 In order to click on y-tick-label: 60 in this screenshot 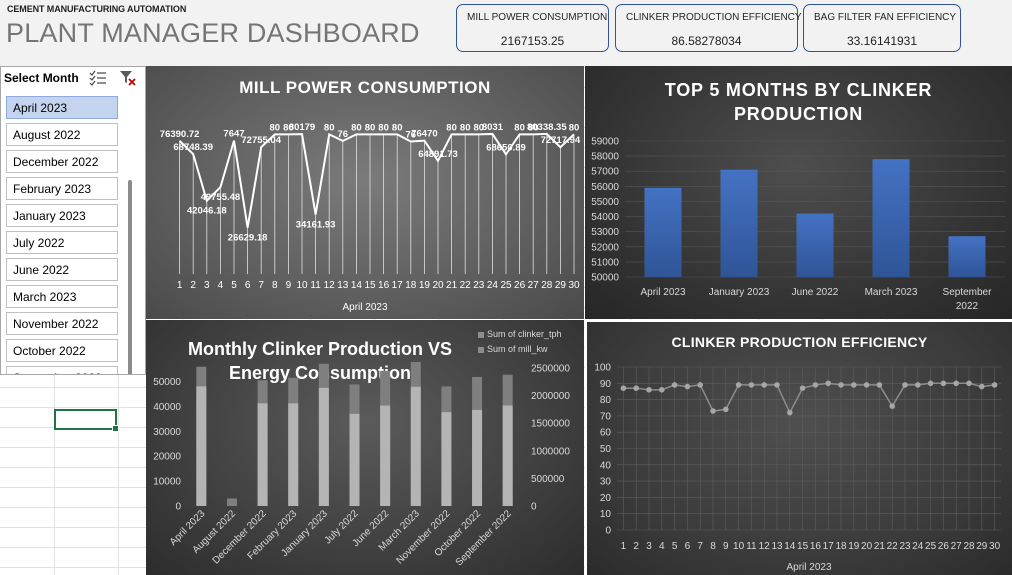, I will do `click(606, 433)`.